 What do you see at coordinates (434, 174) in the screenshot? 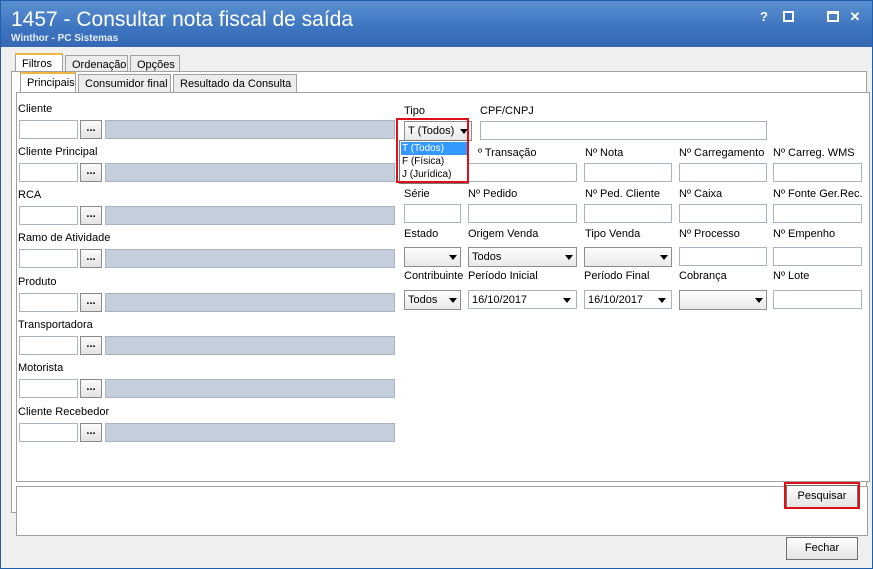
I see `tipo-option-juridica: J (Jurídica)` at bounding box center [434, 174].